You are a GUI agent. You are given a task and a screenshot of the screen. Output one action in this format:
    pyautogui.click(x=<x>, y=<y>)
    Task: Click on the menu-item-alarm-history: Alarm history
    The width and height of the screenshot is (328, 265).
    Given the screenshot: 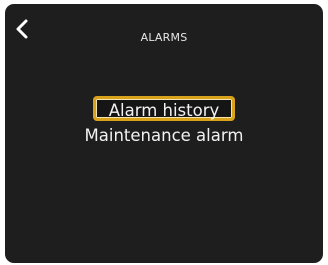 What is the action you would take?
    pyautogui.click(x=164, y=108)
    